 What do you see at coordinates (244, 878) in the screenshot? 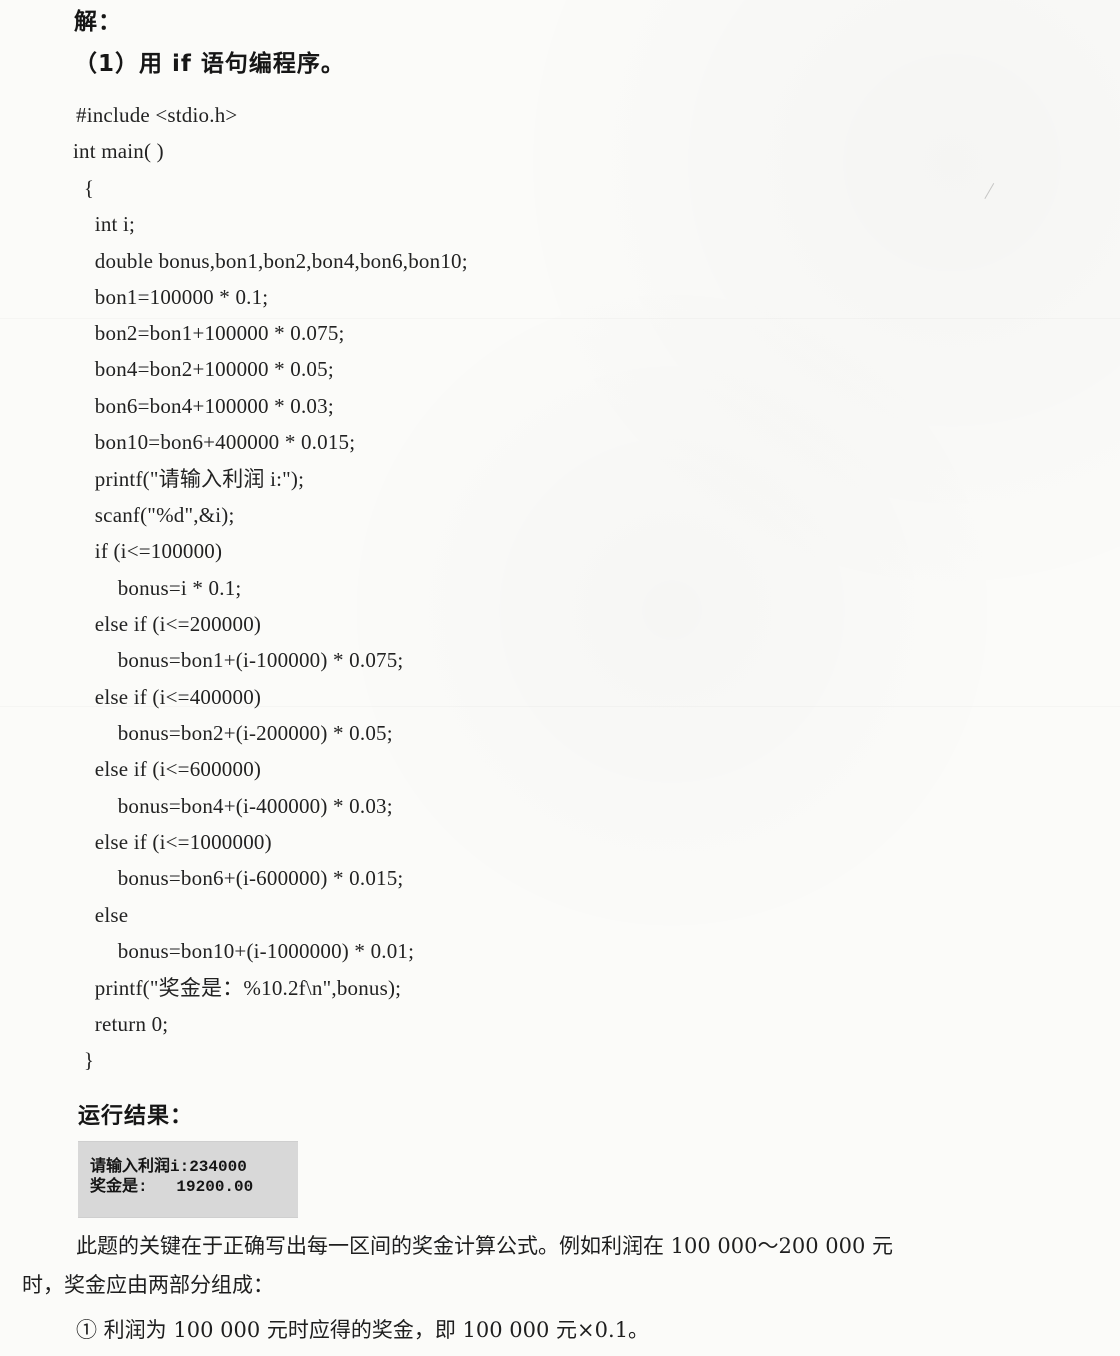
I see `code-line: bonus=bon6+(i-600000) * 0.015;` at bounding box center [244, 878].